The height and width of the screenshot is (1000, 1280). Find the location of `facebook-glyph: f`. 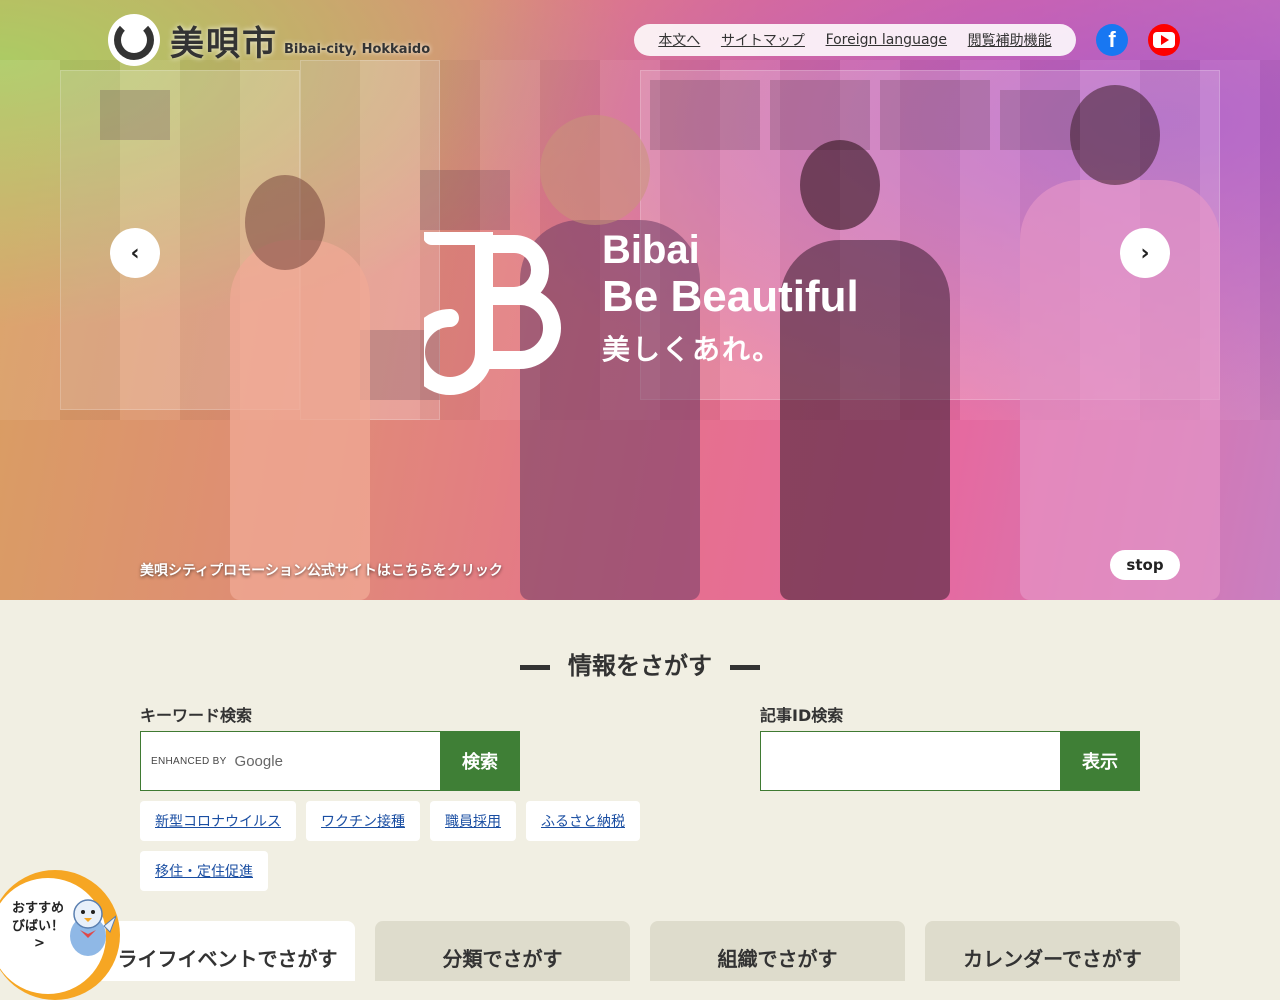

facebook-glyph: f is located at coordinates (1112, 39).